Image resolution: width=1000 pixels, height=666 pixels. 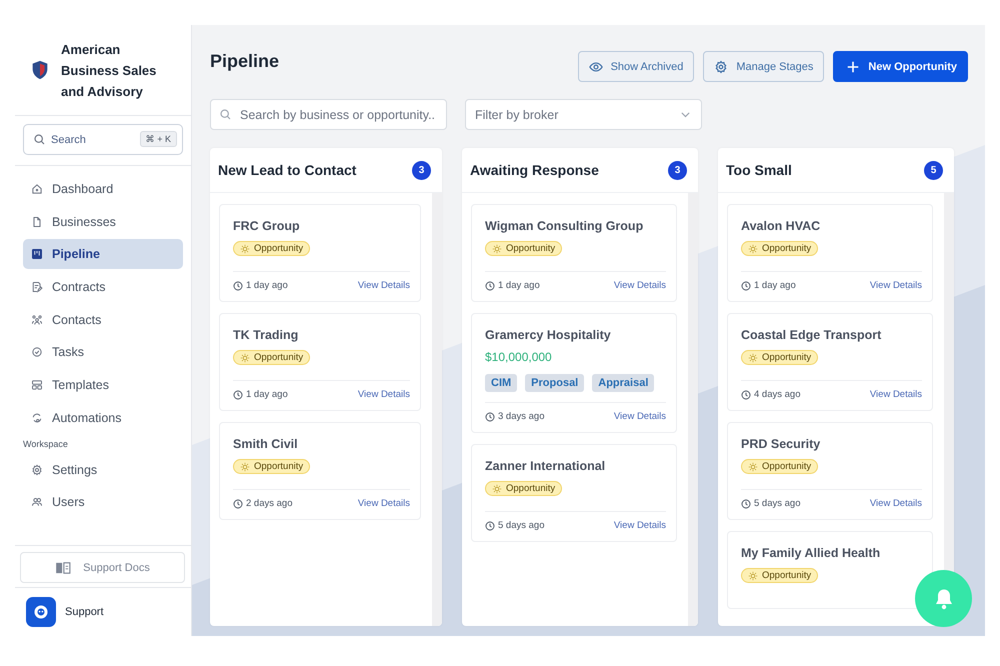 I want to click on business-name: Smith Civil, so click(x=265, y=444).